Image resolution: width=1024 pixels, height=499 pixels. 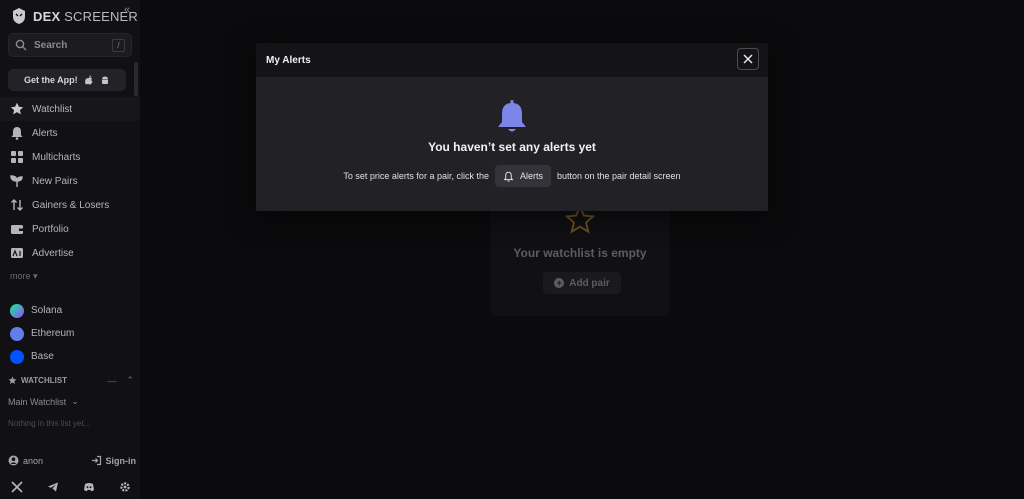 What do you see at coordinates (16, 181) in the screenshot?
I see `sprout-icon` at bounding box center [16, 181].